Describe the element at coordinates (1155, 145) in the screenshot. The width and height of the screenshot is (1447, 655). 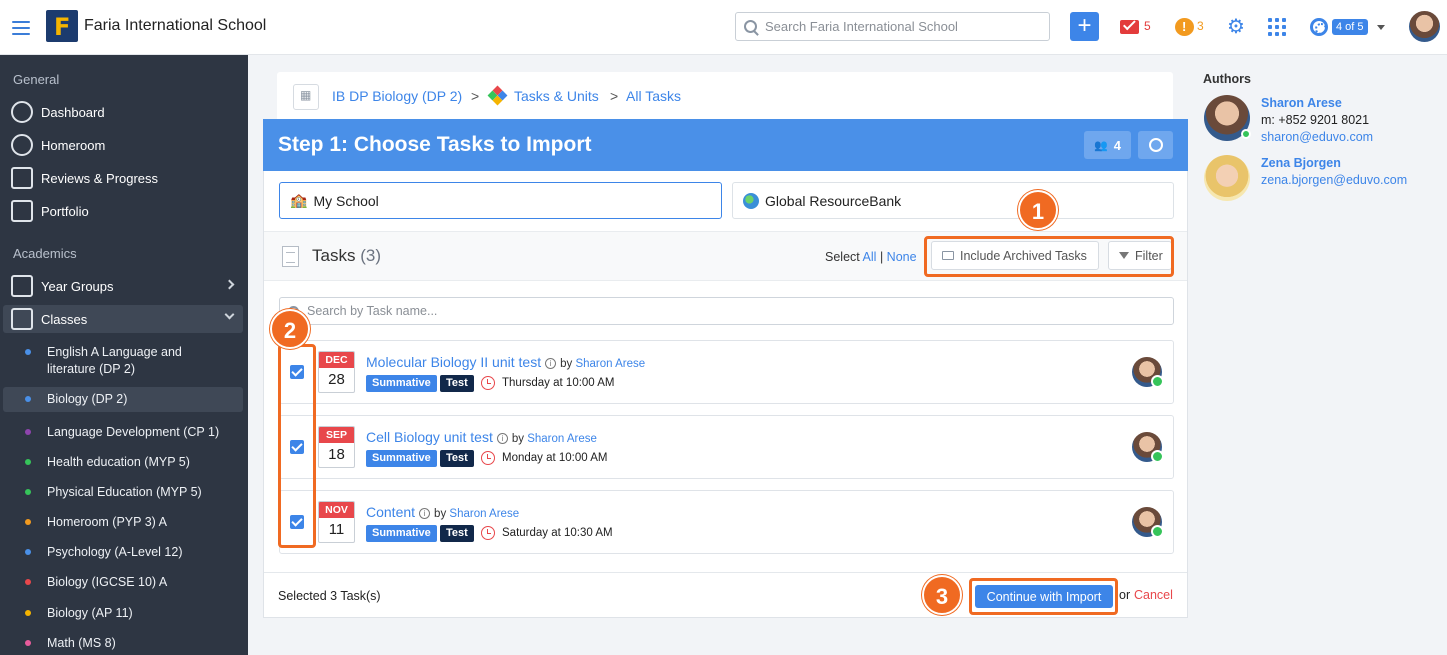
I see `globe-button` at that location.